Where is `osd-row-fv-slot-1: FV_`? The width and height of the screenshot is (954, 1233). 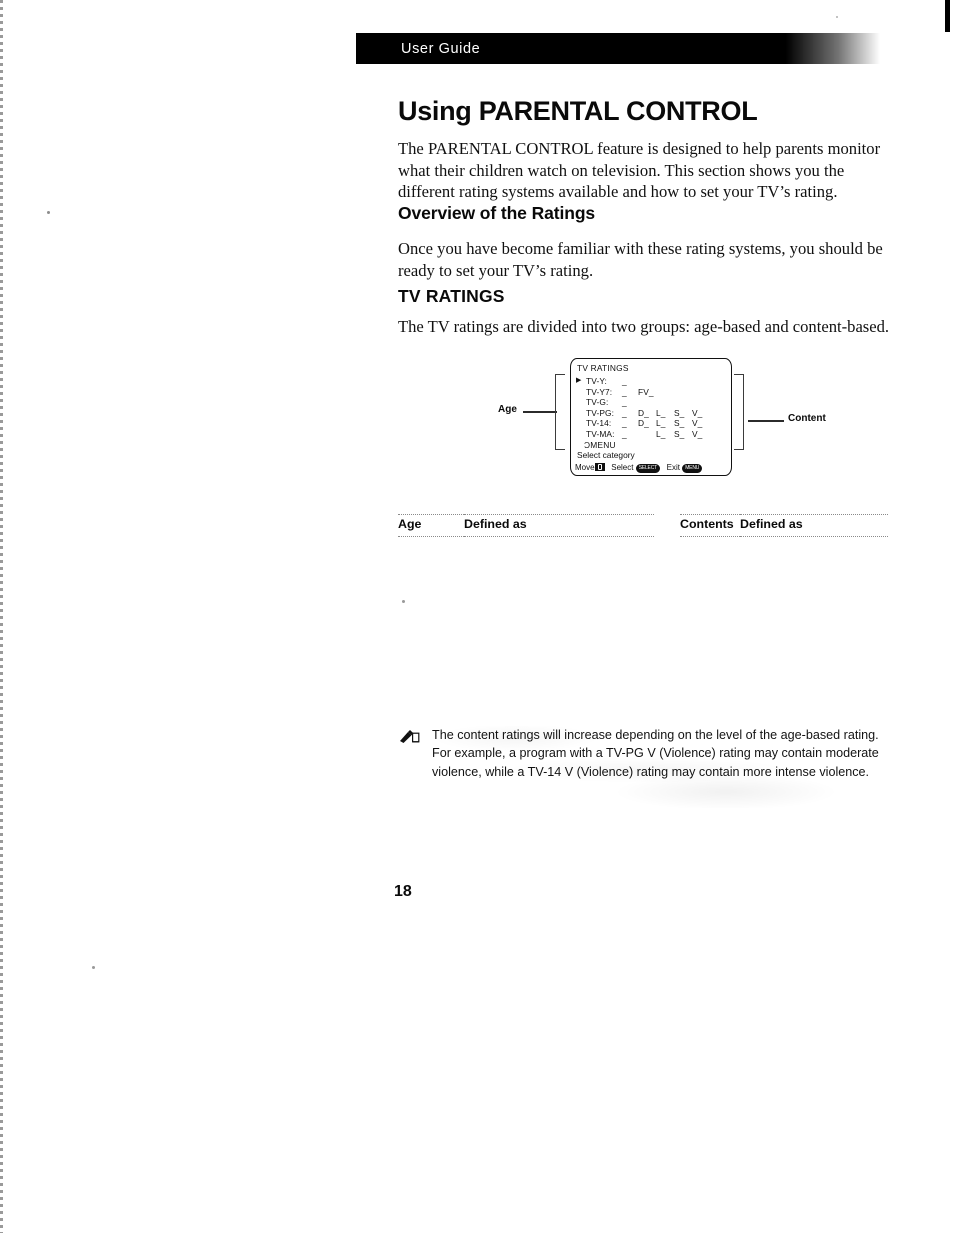 osd-row-fv-slot-1: FV_ is located at coordinates (646, 392).